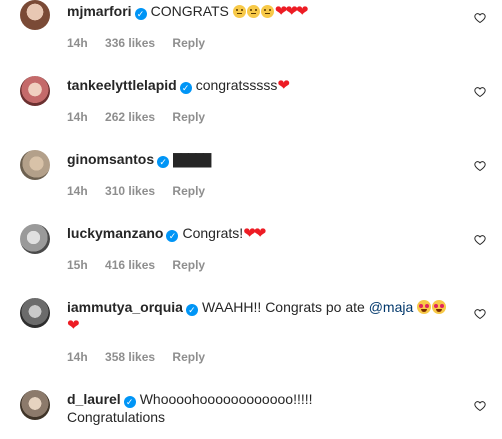 Image resolution: width=502 pixels, height=439 pixels. Describe the element at coordinates (130, 265) in the screenshot. I see `comment-likes: 416 likes` at that location.